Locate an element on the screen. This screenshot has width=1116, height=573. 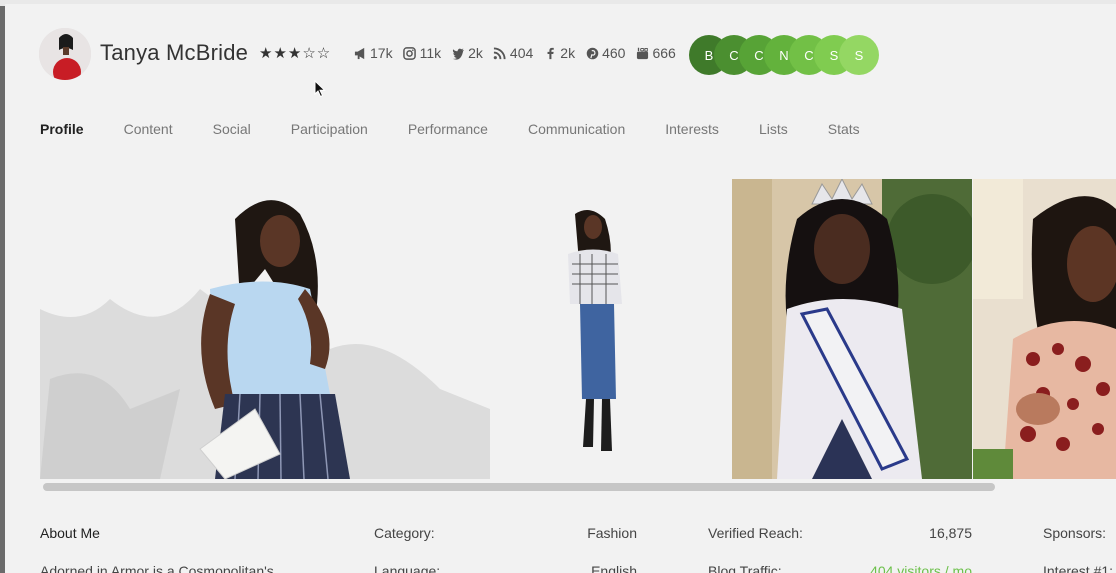
profile-name: Tanya McBride is located at coordinates (174, 52).